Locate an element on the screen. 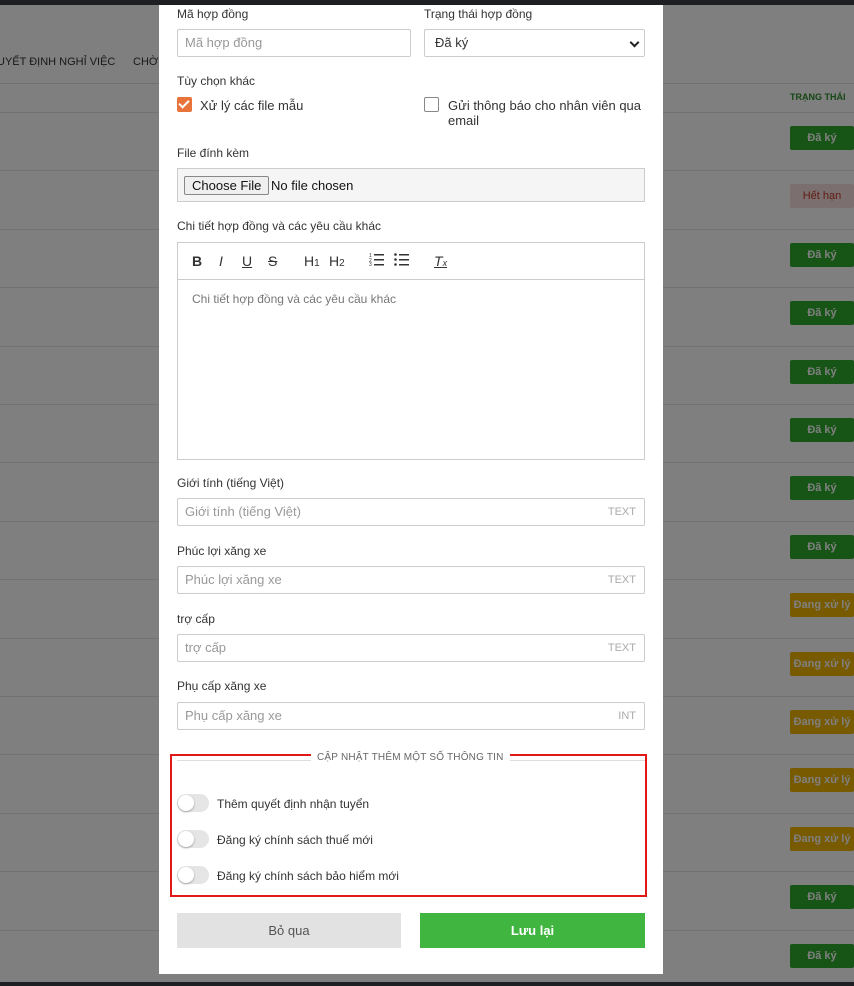  extra-info-section-title: CẬP NHẬT THÊM MỘT SỐ THÔNG TIN is located at coordinates (410, 757).